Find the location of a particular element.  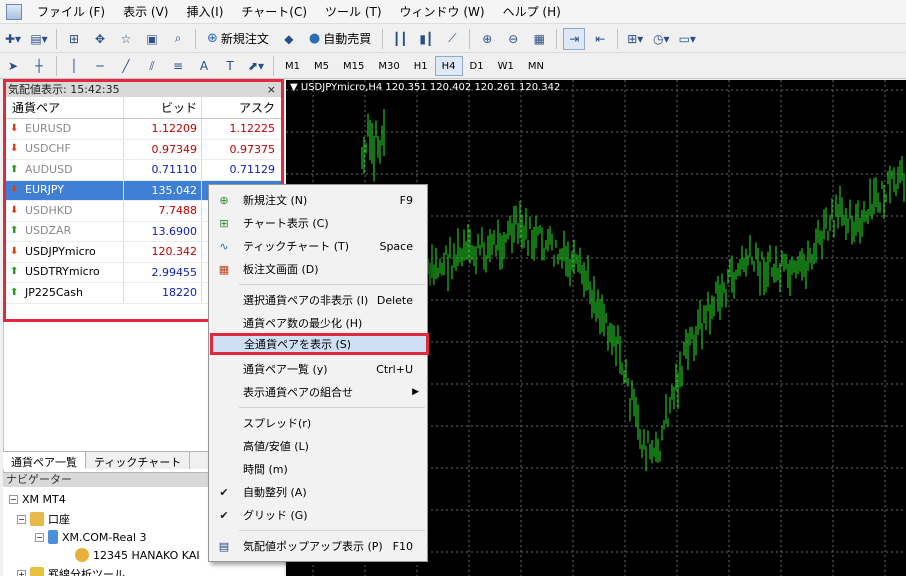

strategy-tester-icon: ⌕ is located at coordinates (178, 39).